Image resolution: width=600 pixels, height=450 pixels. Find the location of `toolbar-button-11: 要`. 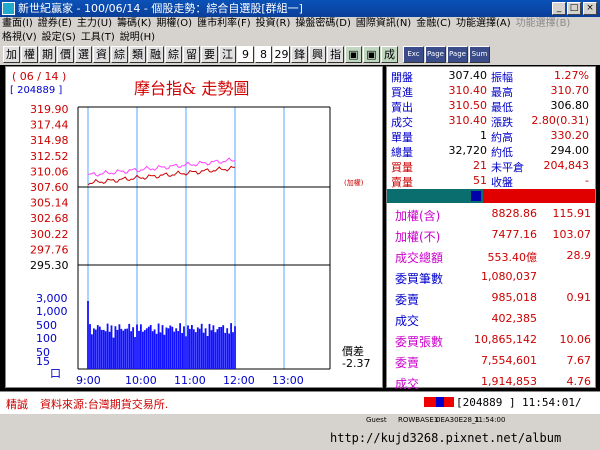

toolbar-button-11: 要 is located at coordinates (209, 54).